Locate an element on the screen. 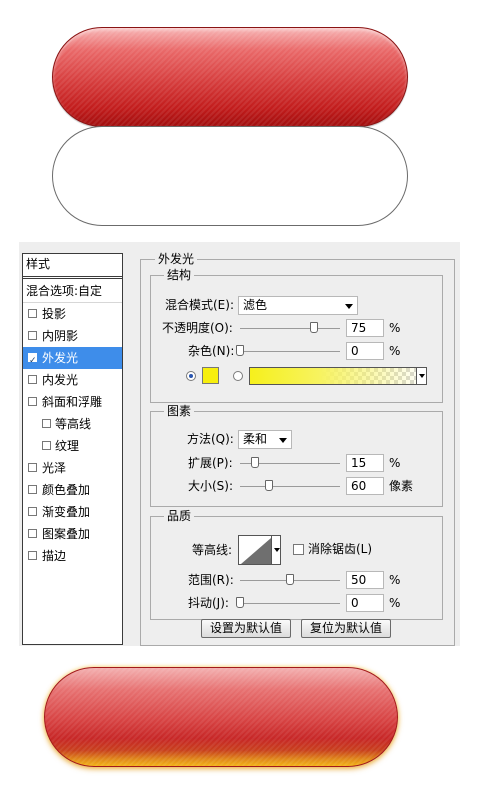 The width and height of the screenshot is (477, 800). style-item-outer-glow: 外发光 is located at coordinates (72, 359).